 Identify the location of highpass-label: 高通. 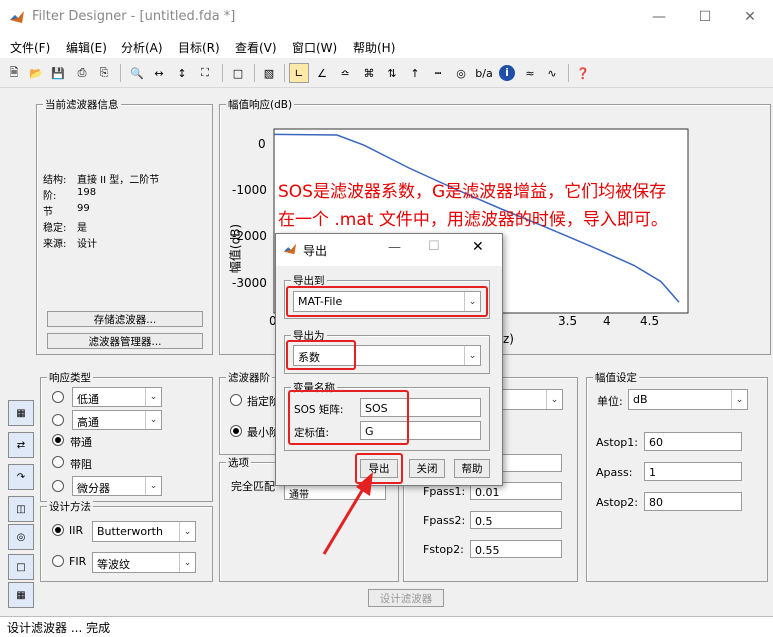
(88, 422).